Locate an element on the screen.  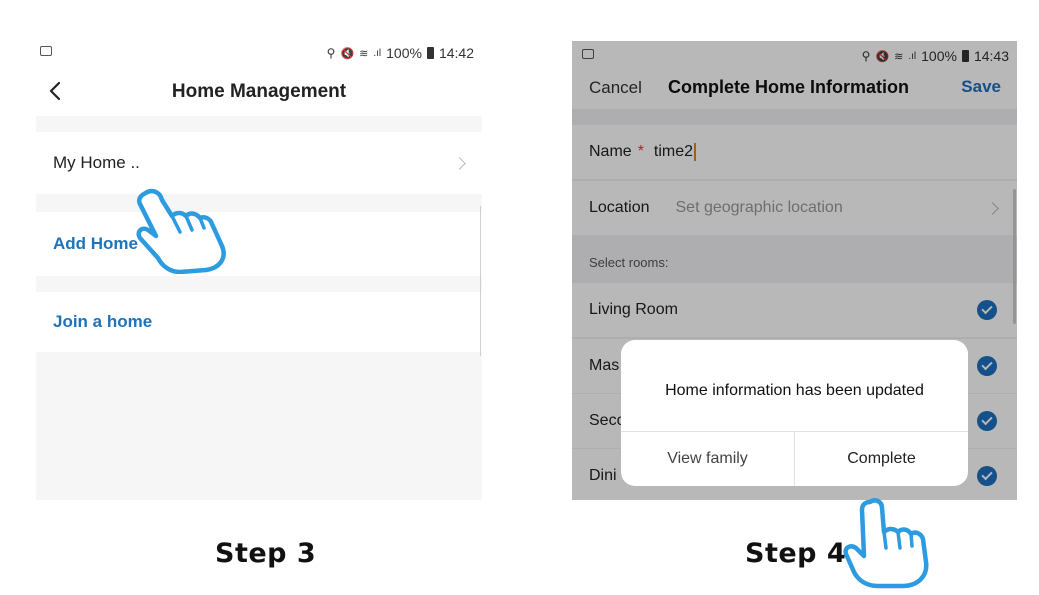
home-name: My Home .. is located at coordinates (96, 162).